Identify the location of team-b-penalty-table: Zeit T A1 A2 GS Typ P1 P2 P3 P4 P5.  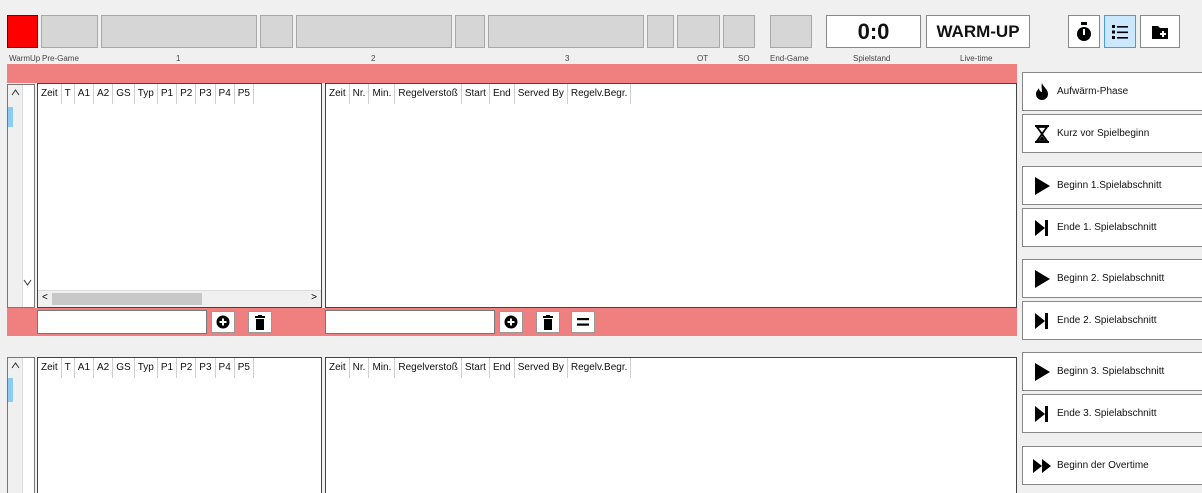
(179, 425).